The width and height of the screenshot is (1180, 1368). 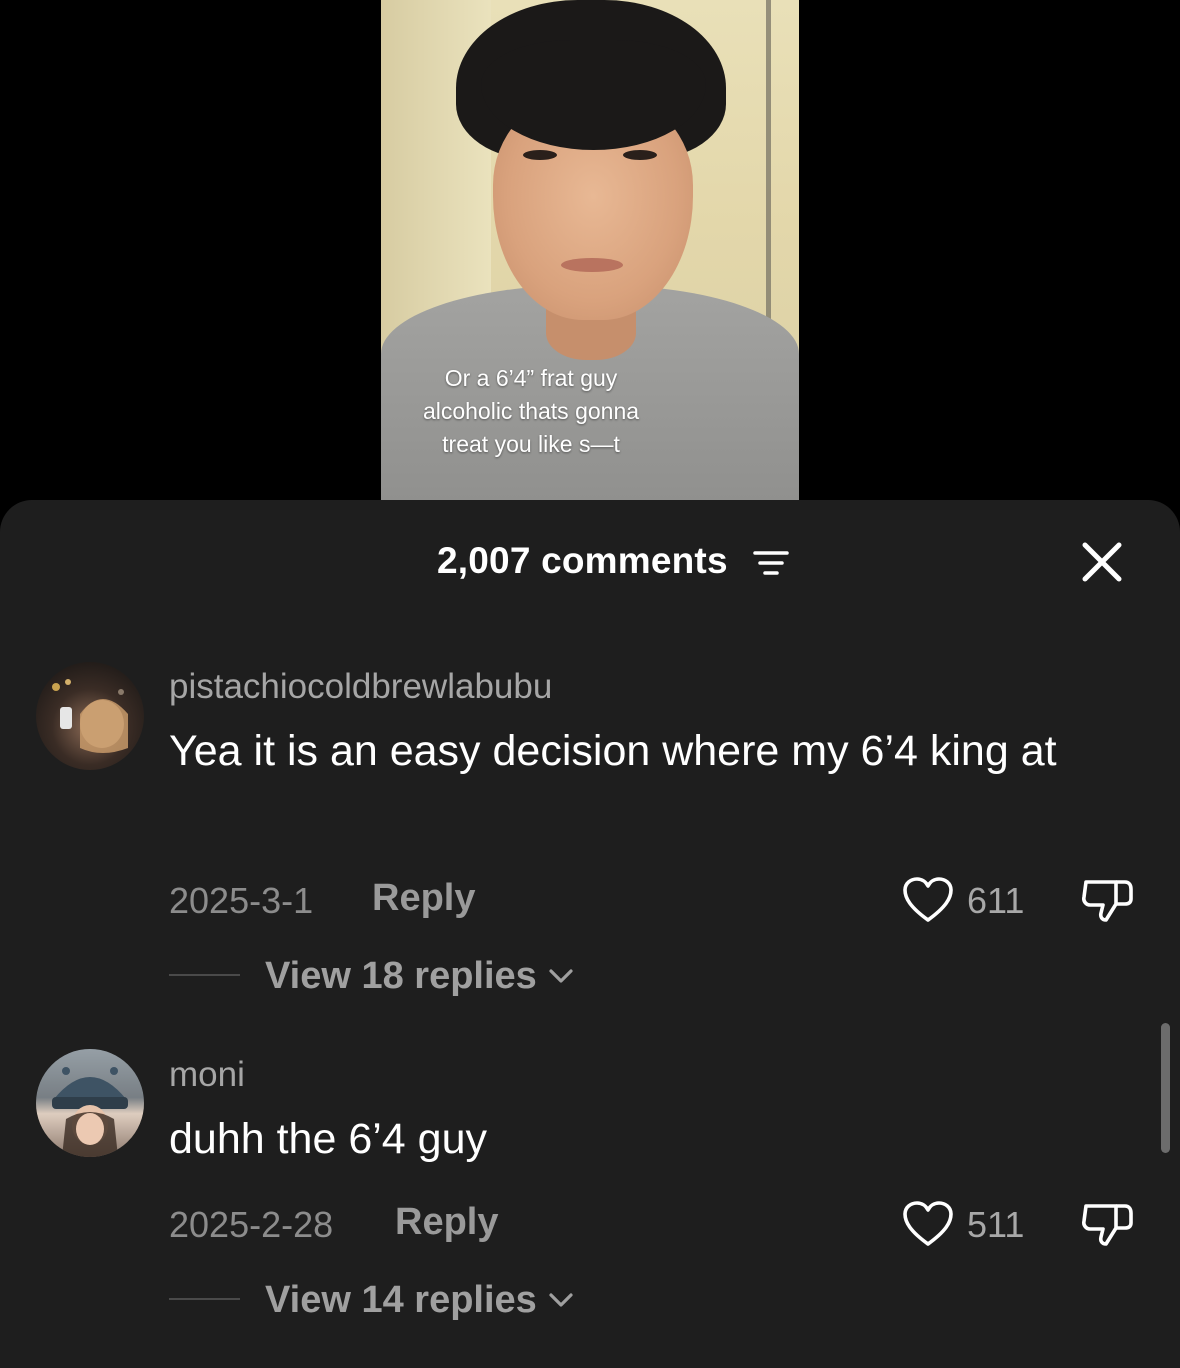 What do you see at coordinates (996, 1224) in the screenshot?
I see `like-count: 511` at bounding box center [996, 1224].